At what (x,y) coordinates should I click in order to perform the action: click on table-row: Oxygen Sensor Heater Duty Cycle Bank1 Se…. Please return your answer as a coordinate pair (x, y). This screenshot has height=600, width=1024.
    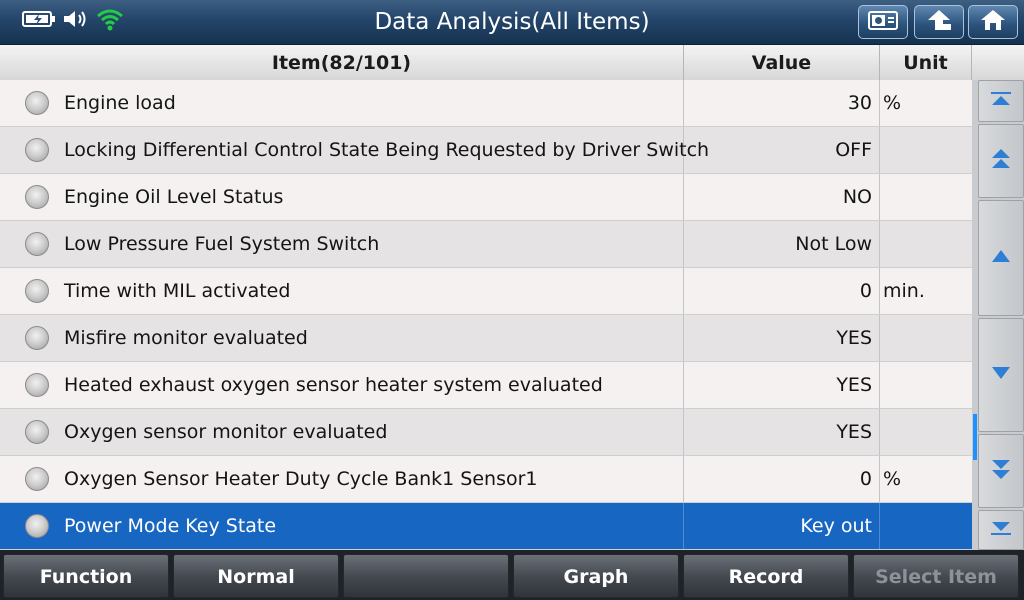
    Looking at the image, I should click on (486, 479).